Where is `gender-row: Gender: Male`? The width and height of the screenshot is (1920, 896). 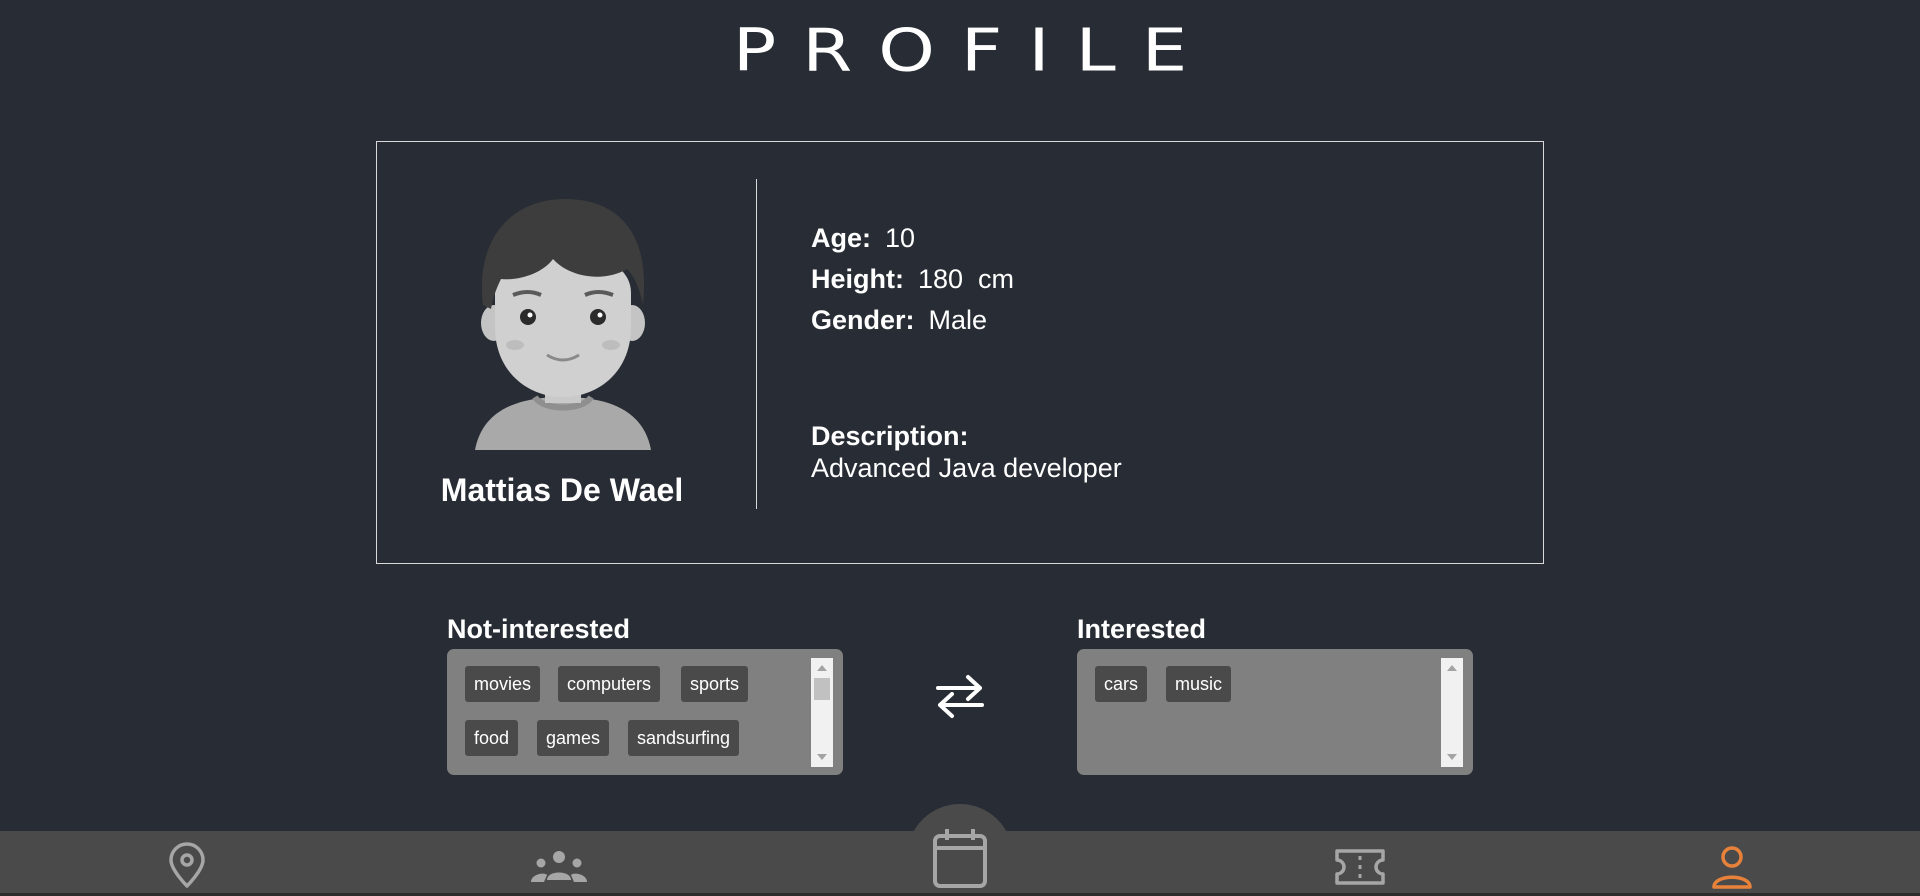 gender-row: Gender: Male is located at coordinates (912, 320).